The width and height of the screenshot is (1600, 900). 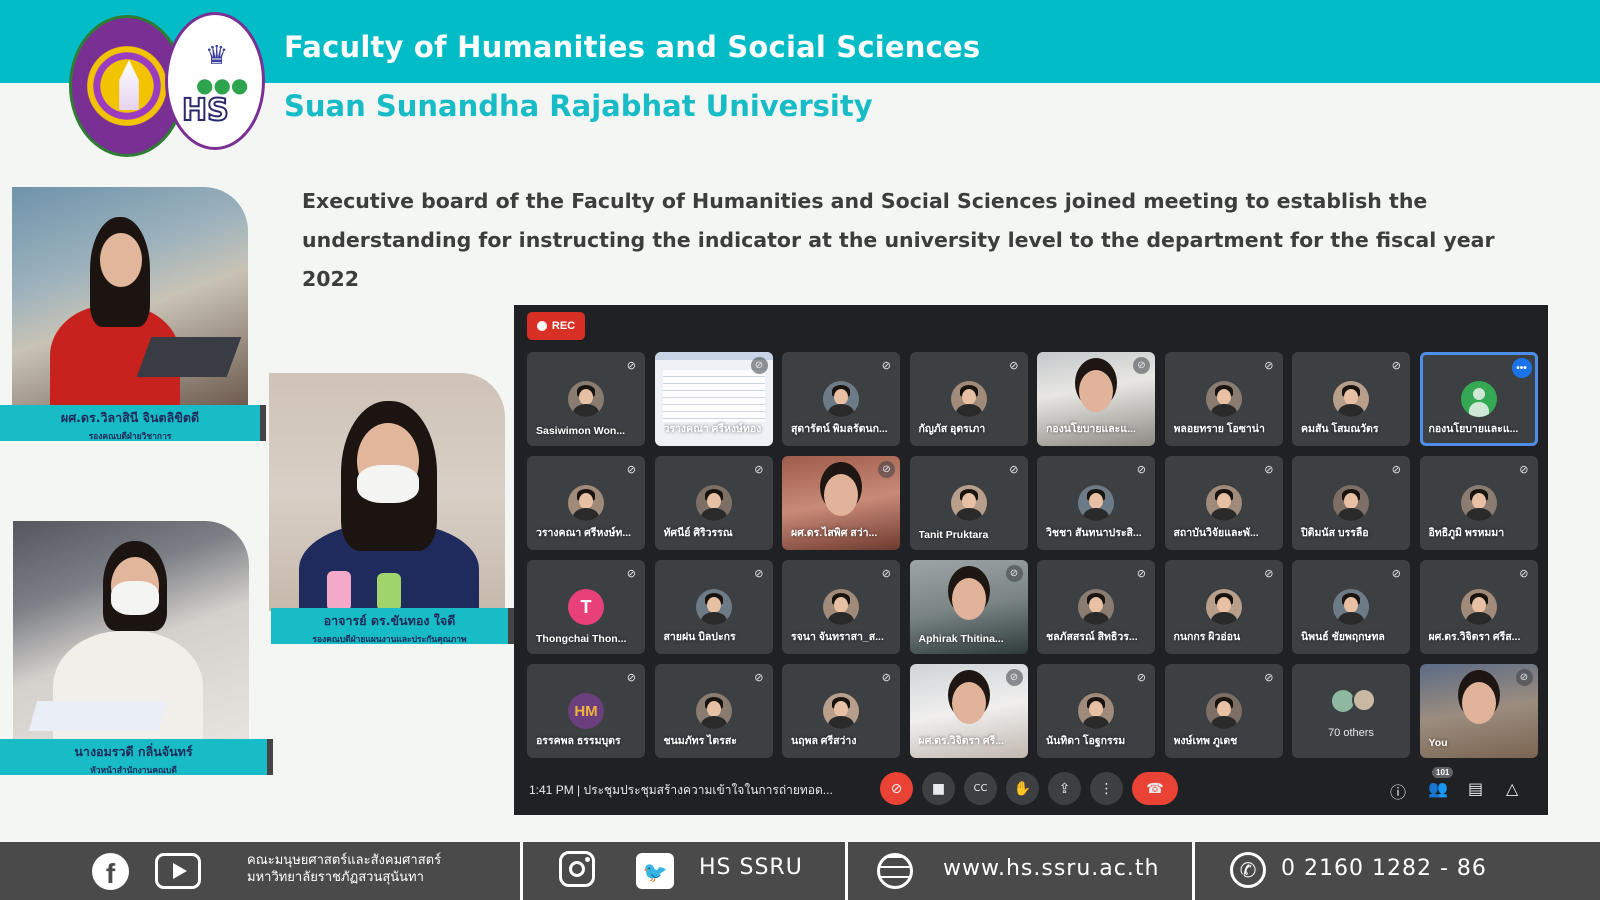 I want to click on participant-tile: ผศ.ดร.วิจิตรา ศรี... ⊘, so click(x=968, y=711).